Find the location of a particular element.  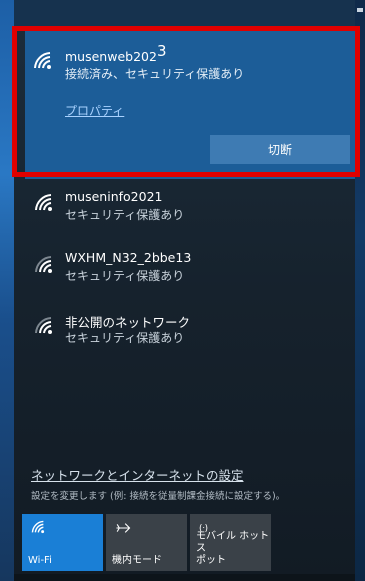

airplane-icon is located at coordinates (123, 528).